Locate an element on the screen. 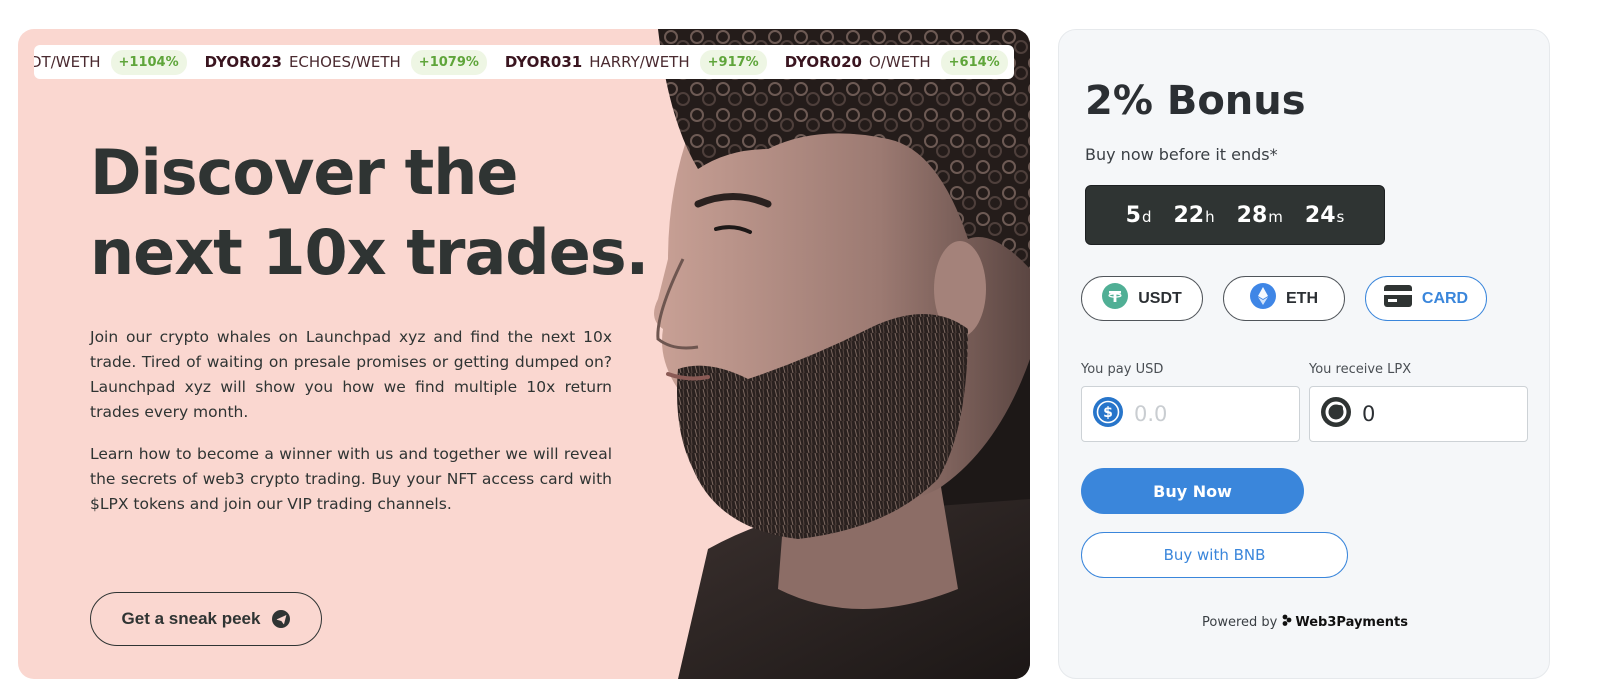 This screenshot has height=679, width=1600. usd-coin-icon: $ is located at coordinates (1108, 414).